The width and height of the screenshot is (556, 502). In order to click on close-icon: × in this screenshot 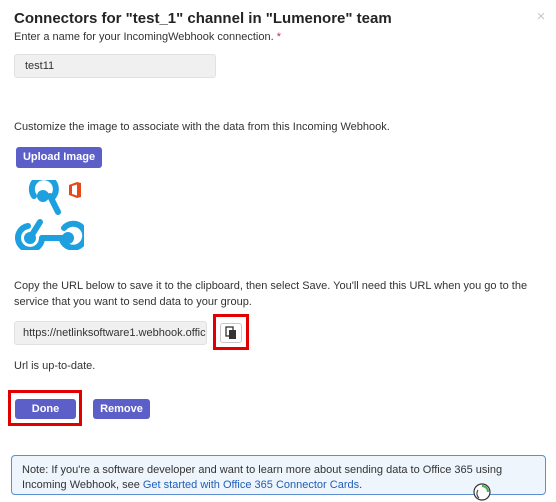, I will do `click(541, 16)`.